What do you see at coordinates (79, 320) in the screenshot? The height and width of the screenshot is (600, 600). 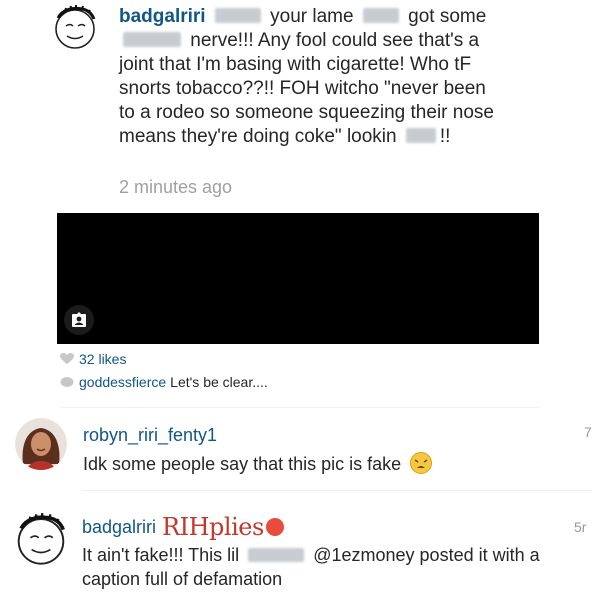 I see `person-tag-icon` at bounding box center [79, 320].